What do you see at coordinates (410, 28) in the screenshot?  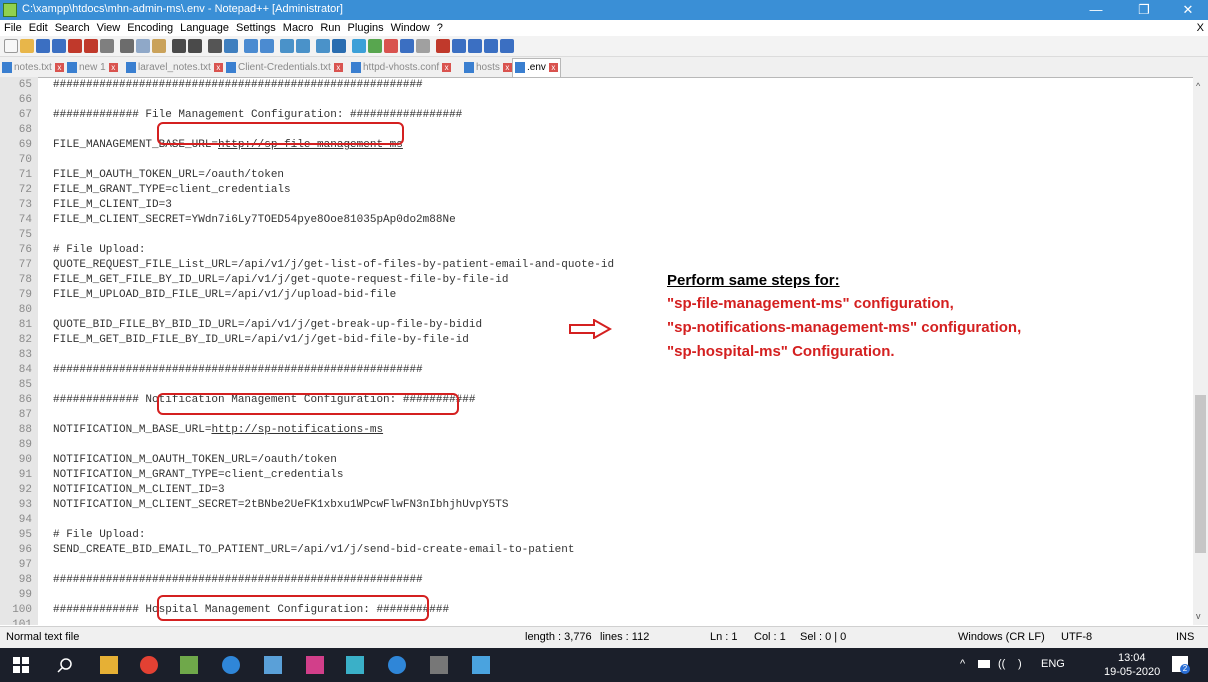 I see `menu-window: Window` at bounding box center [410, 28].